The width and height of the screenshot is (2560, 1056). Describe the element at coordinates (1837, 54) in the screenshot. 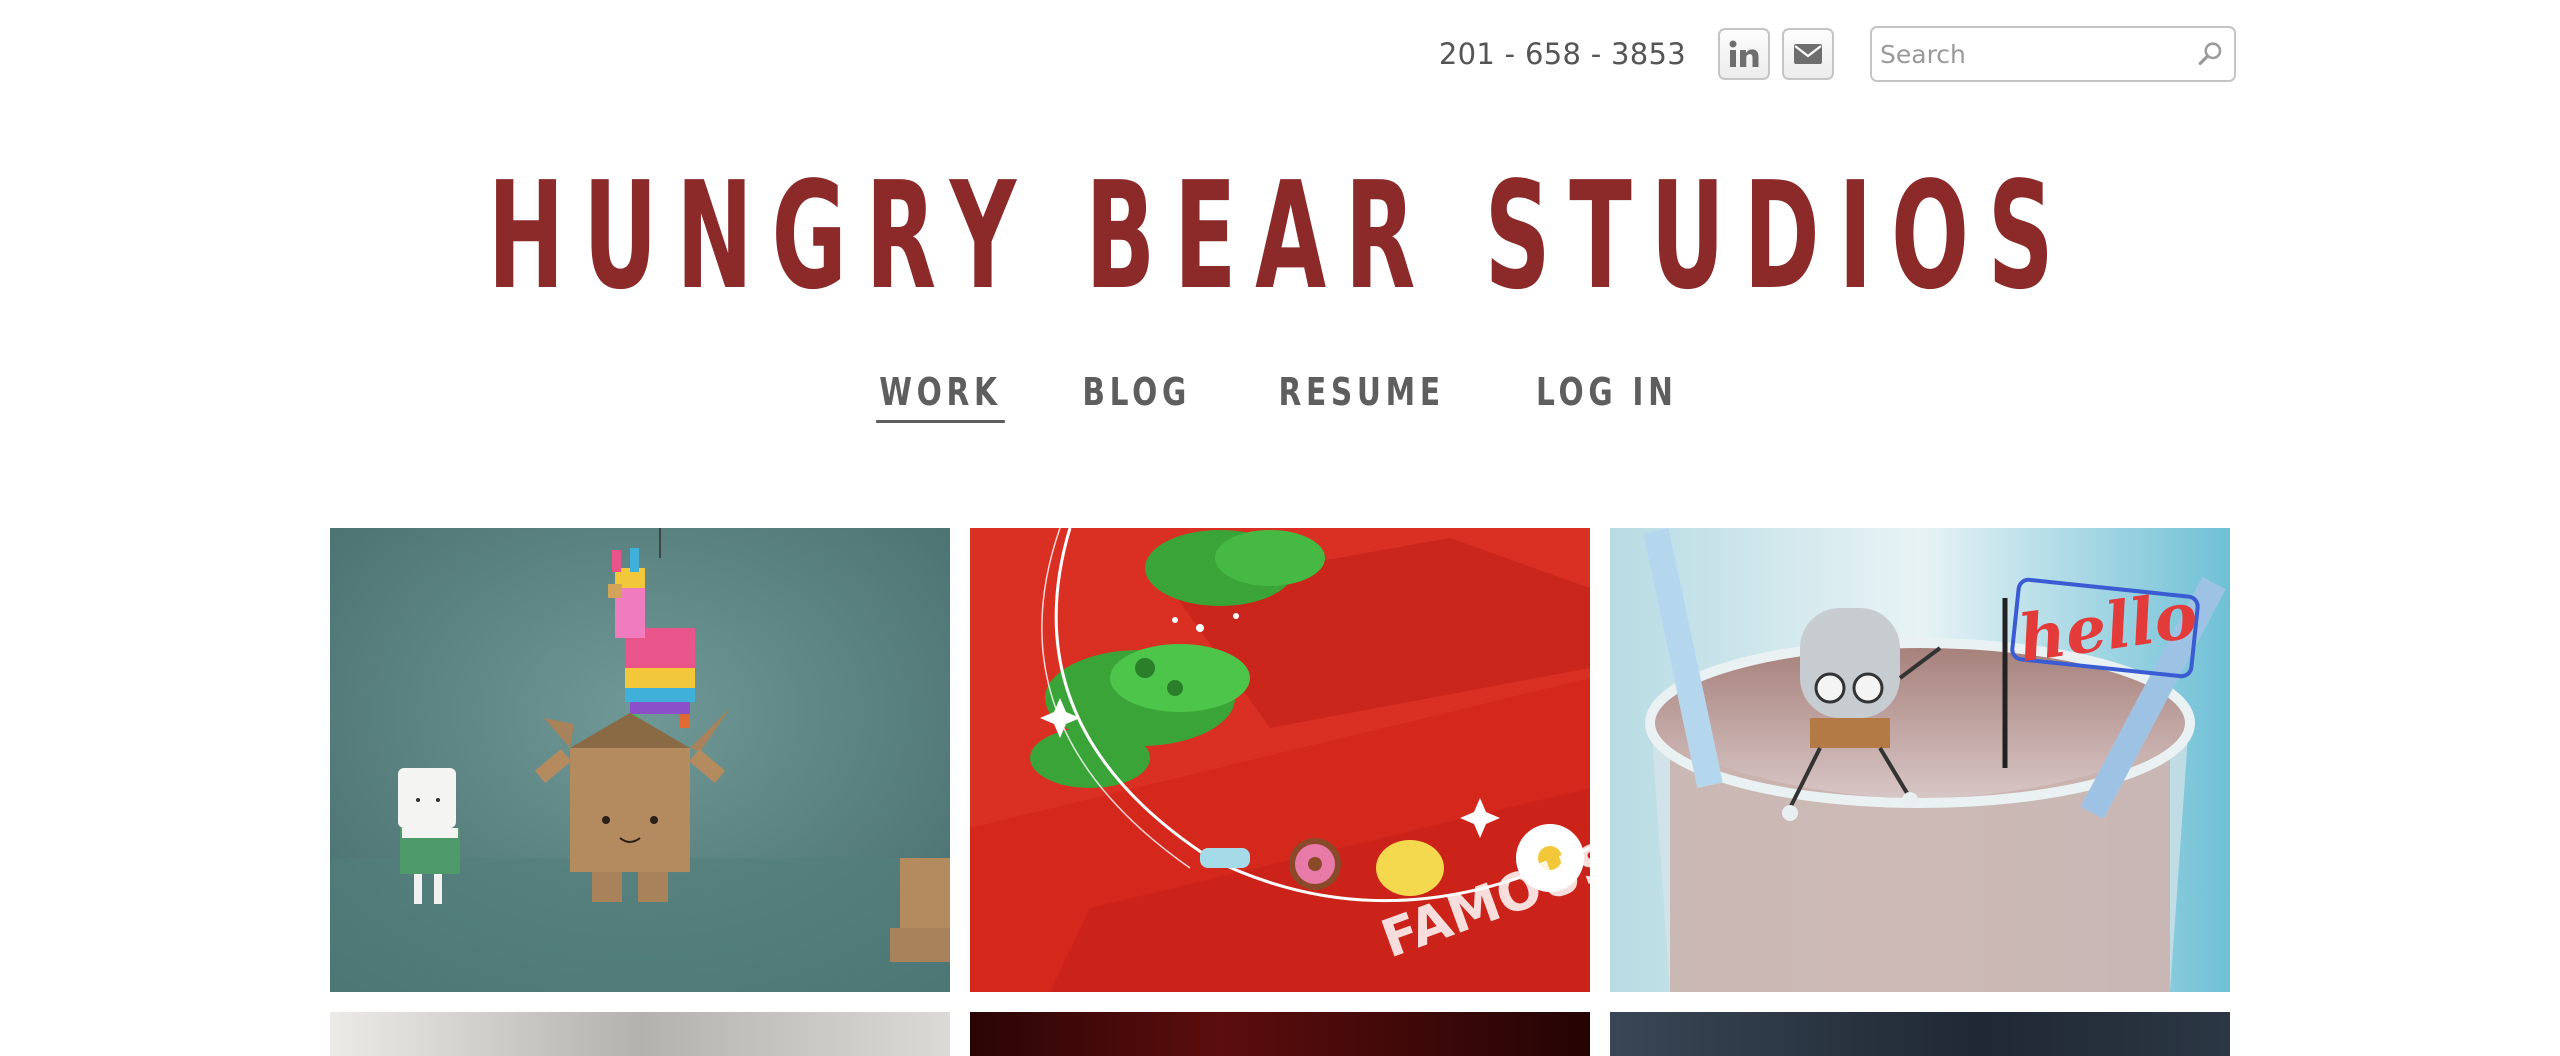

I see `top-utility-bar: 201 - 658 - 3853` at that location.